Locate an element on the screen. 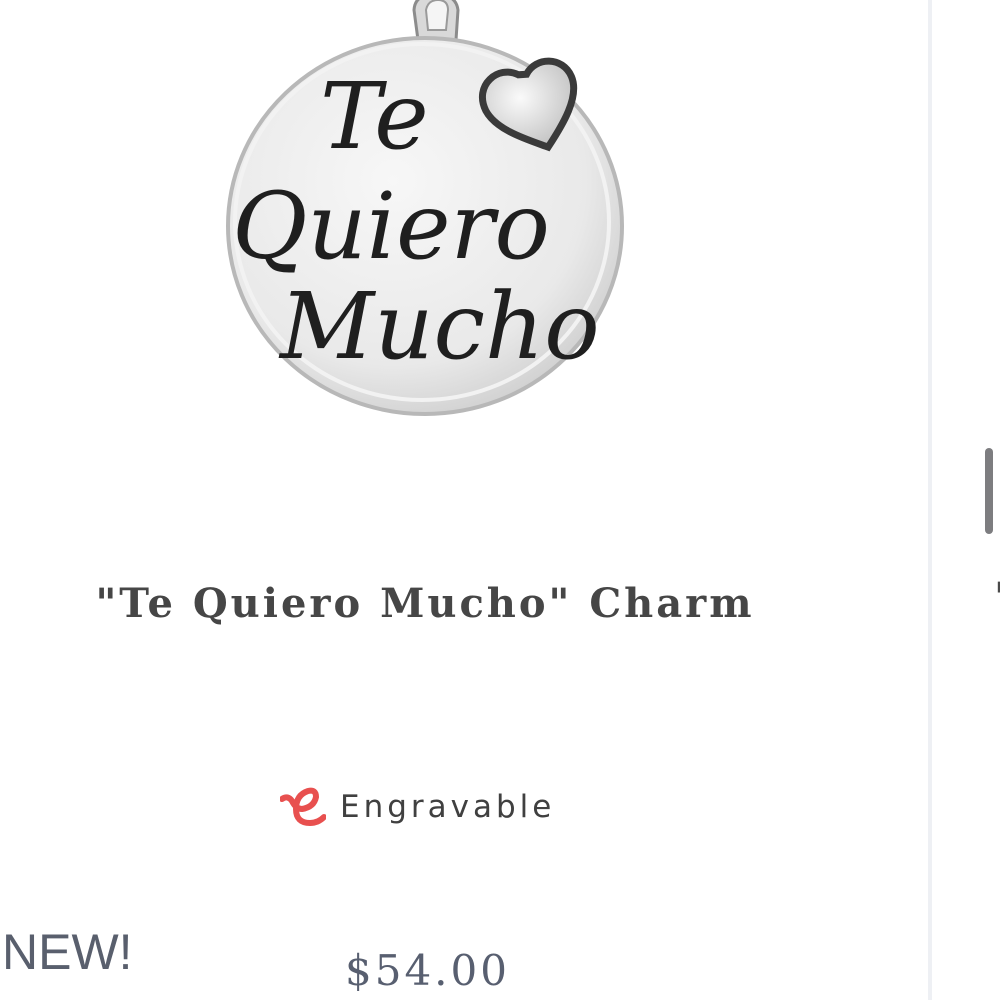 Image resolution: width=1000 pixels, height=1000 pixels. engravable-indicator: Engravable is located at coordinates (417, 807).